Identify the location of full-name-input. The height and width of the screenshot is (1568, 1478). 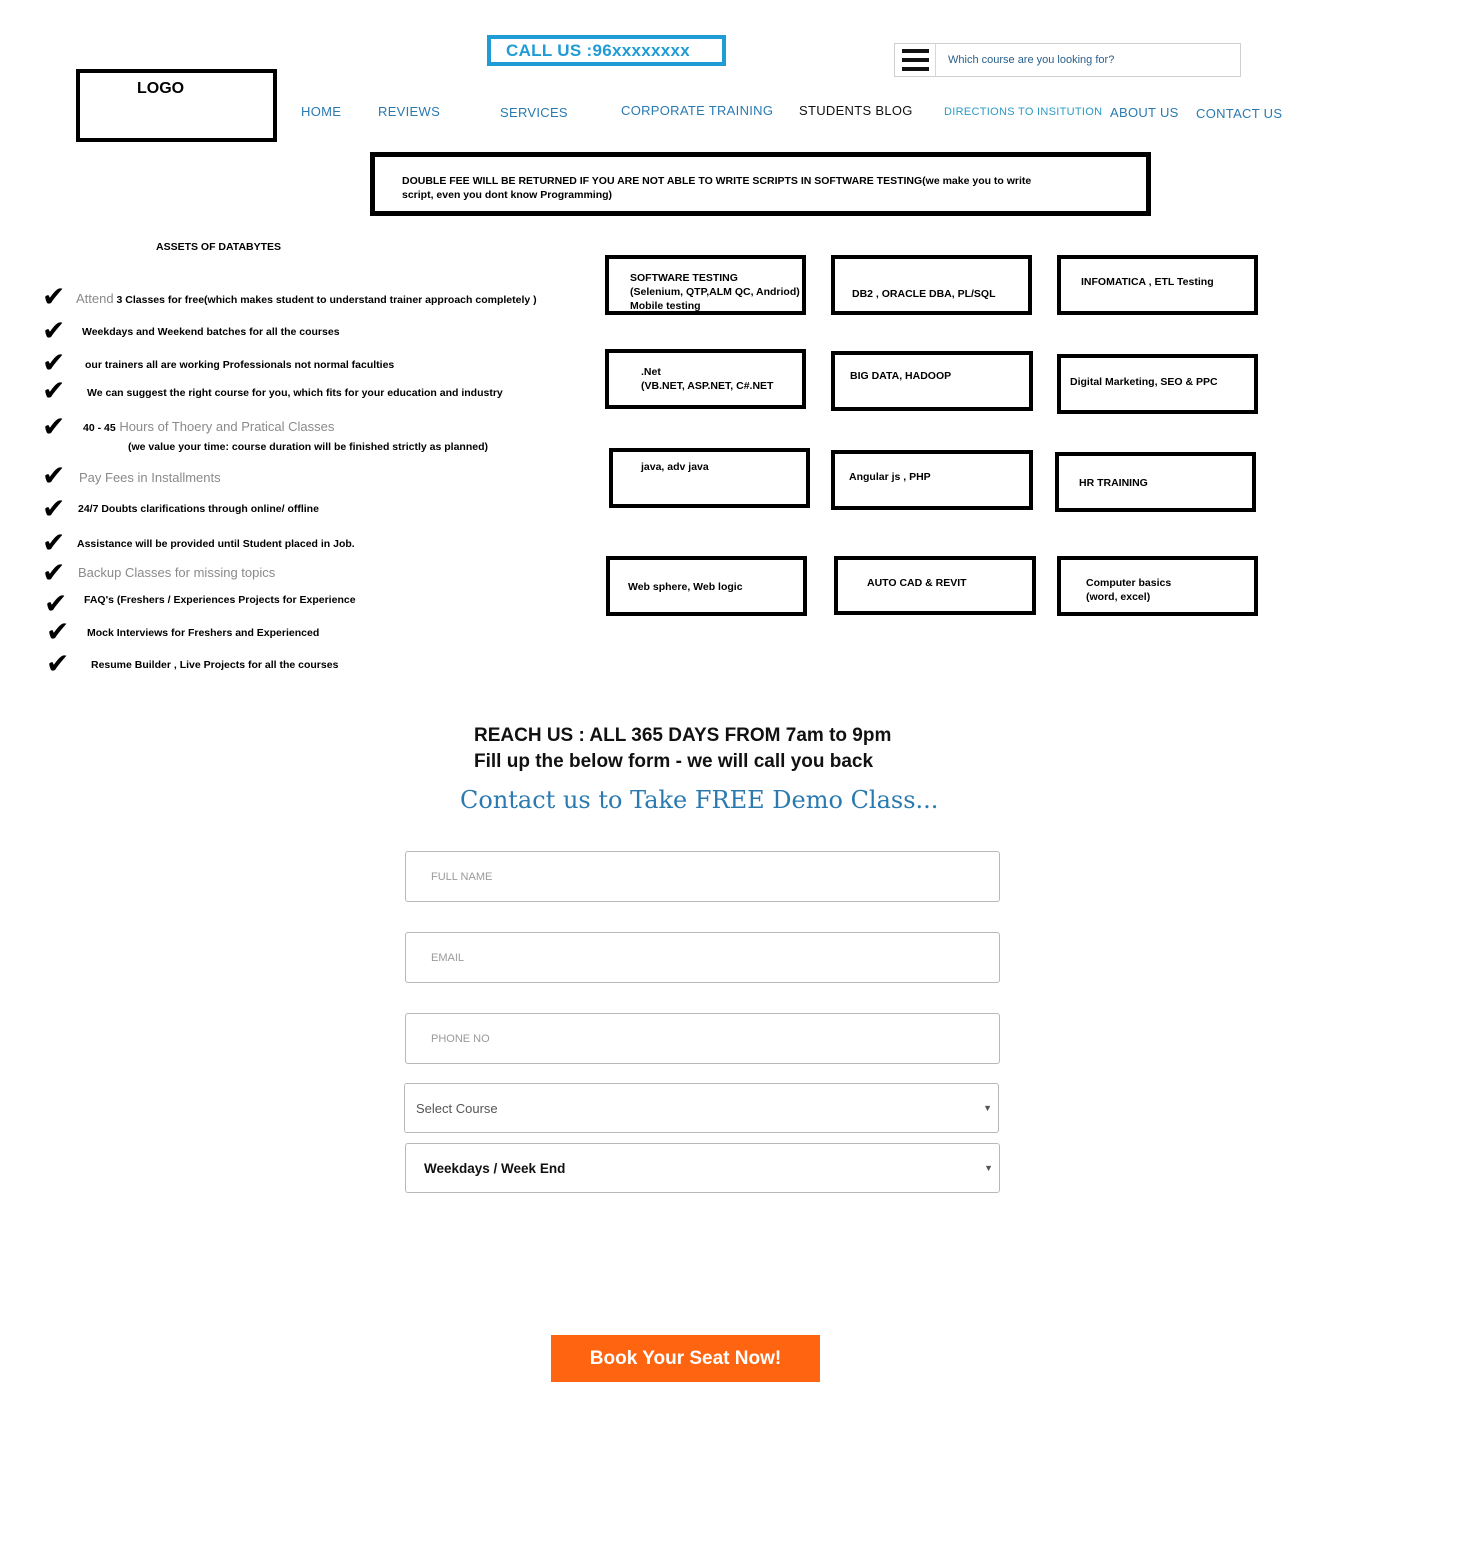
(702, 876).